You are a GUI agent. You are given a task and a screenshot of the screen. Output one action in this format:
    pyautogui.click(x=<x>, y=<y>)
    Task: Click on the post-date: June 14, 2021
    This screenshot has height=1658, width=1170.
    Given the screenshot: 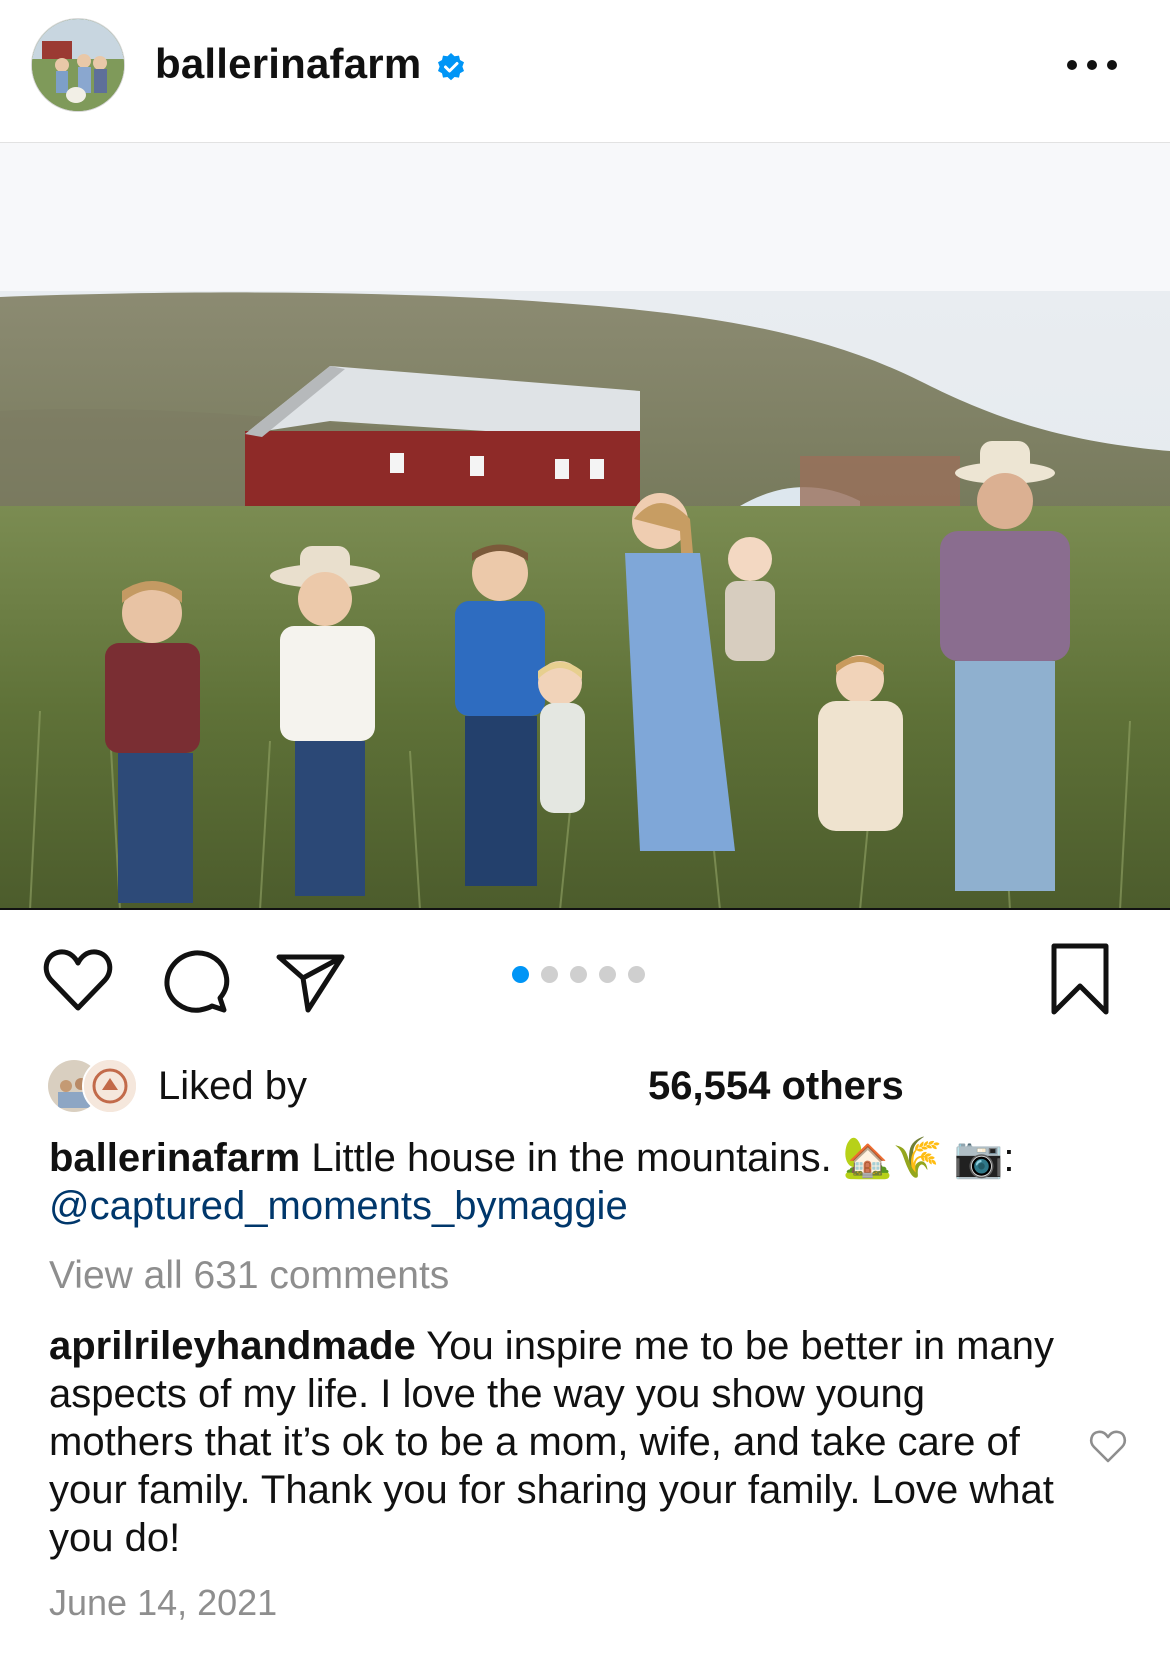 What is the action you would take?
    pyautogui.click(x=163, y=1602)
    